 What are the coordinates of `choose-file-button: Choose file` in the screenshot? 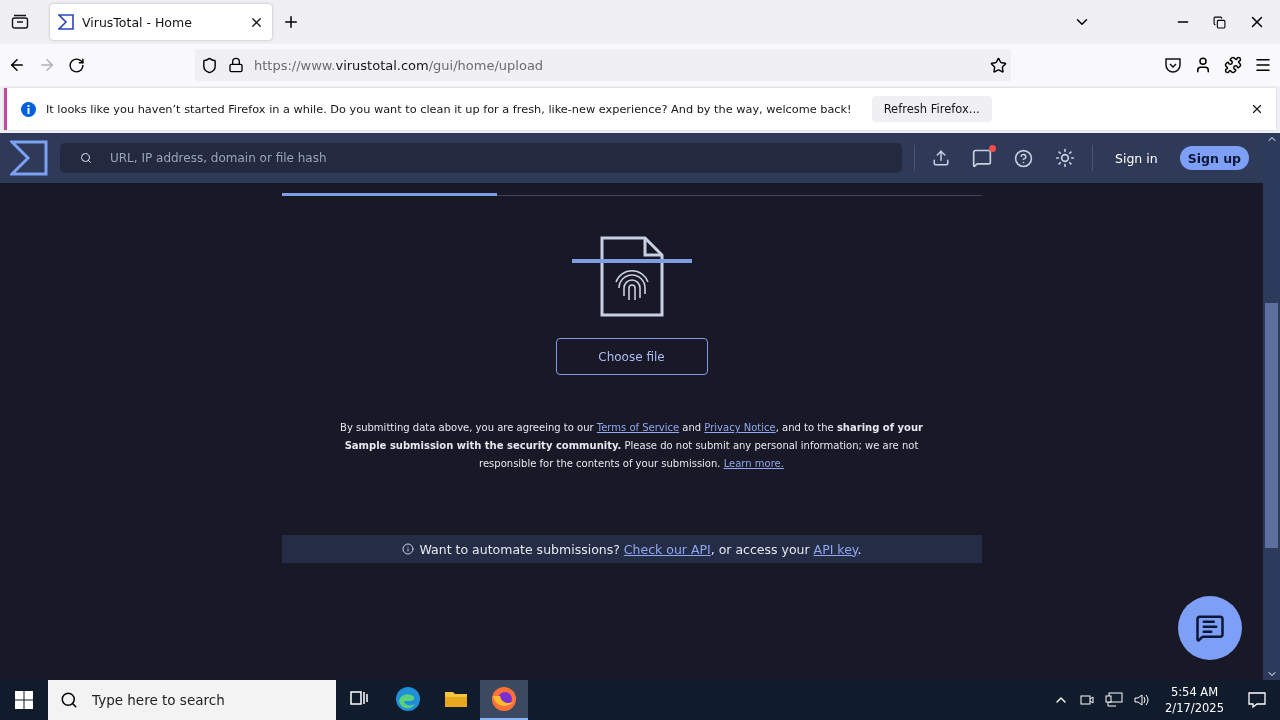 It's located at (631, 356).